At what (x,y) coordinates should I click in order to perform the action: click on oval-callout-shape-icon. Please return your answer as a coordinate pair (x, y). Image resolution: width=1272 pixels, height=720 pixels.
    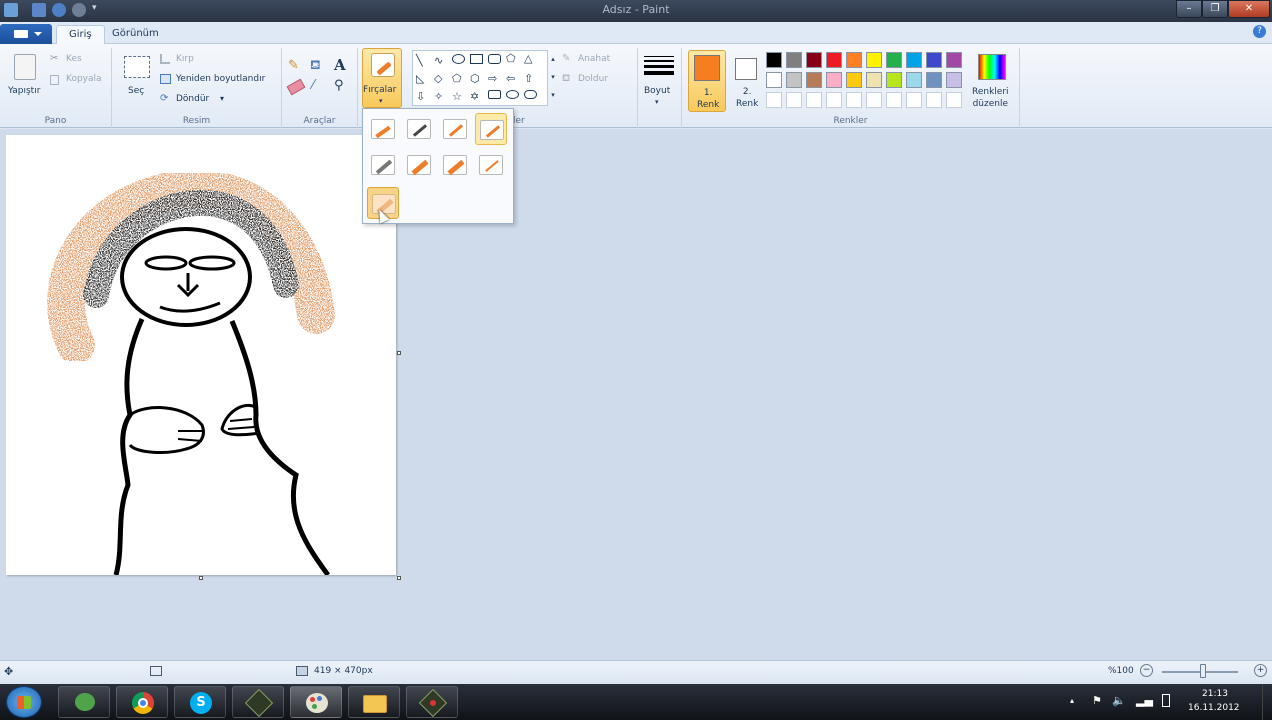
    Looking at the image, I should click on (512, 94).